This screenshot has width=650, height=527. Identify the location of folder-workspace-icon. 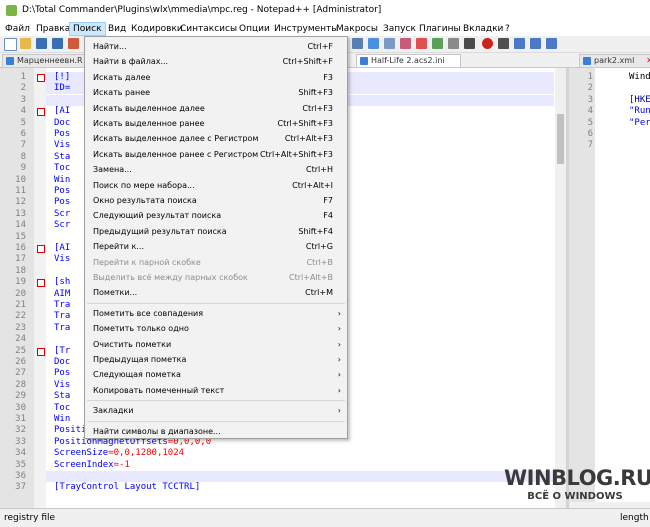
(453, 43).